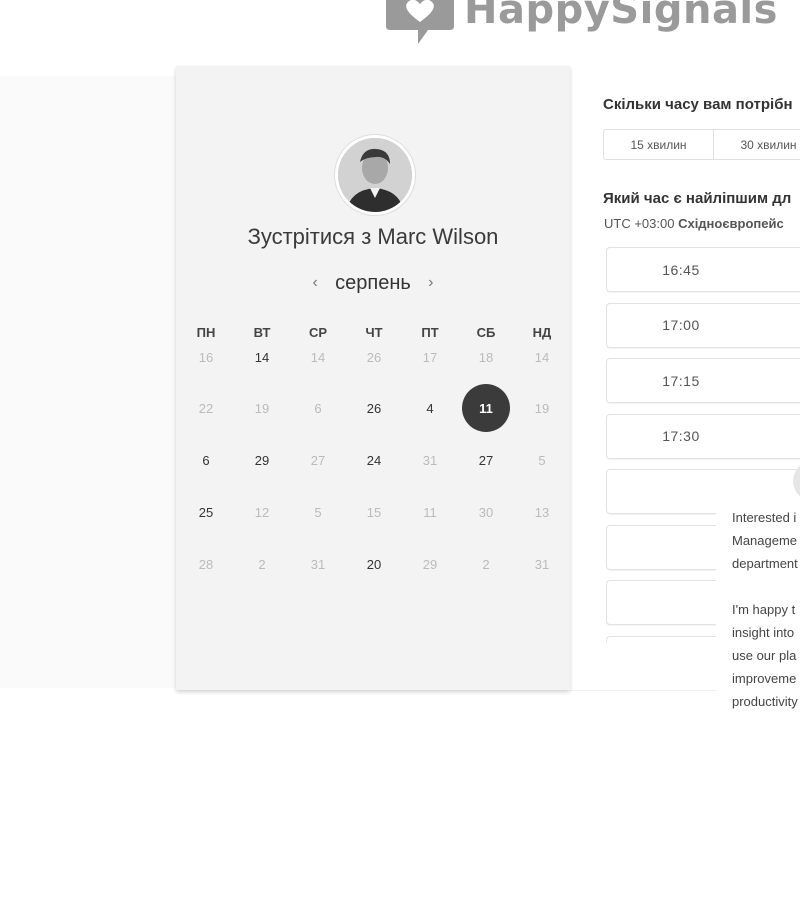 The image size is (800, 900). Describe the element at coordinates (374, 460) in the screenshot. I see `calendar-day: 24` at that location.